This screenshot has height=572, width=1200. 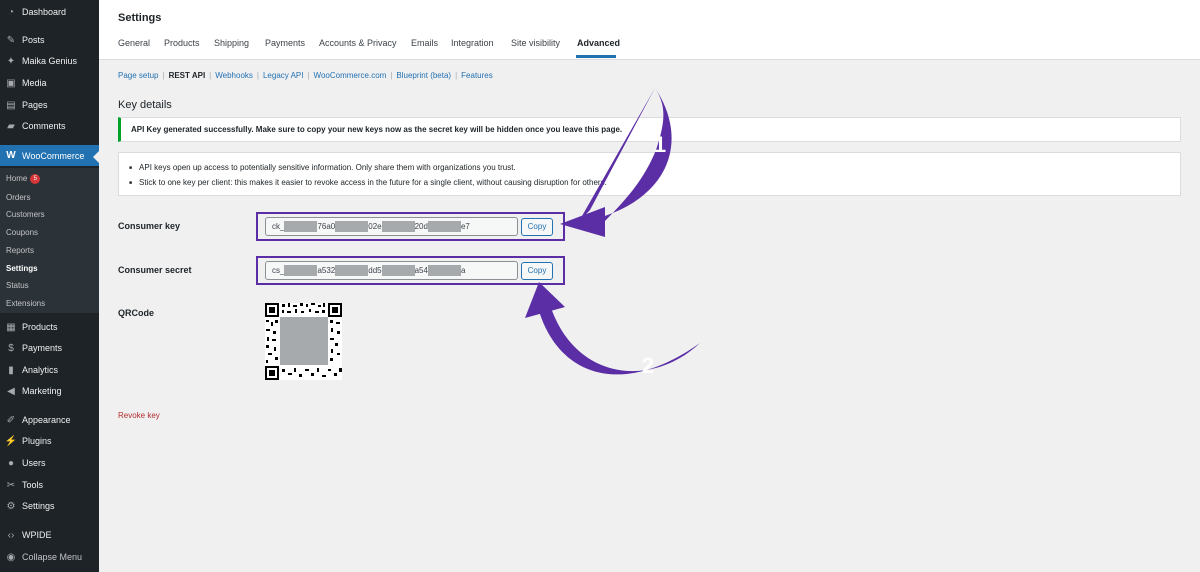 What do you see at coordinates (660, 144) in the screenshot?
I see `annotation-marker-1: 1` at bounding box center [660, 144].